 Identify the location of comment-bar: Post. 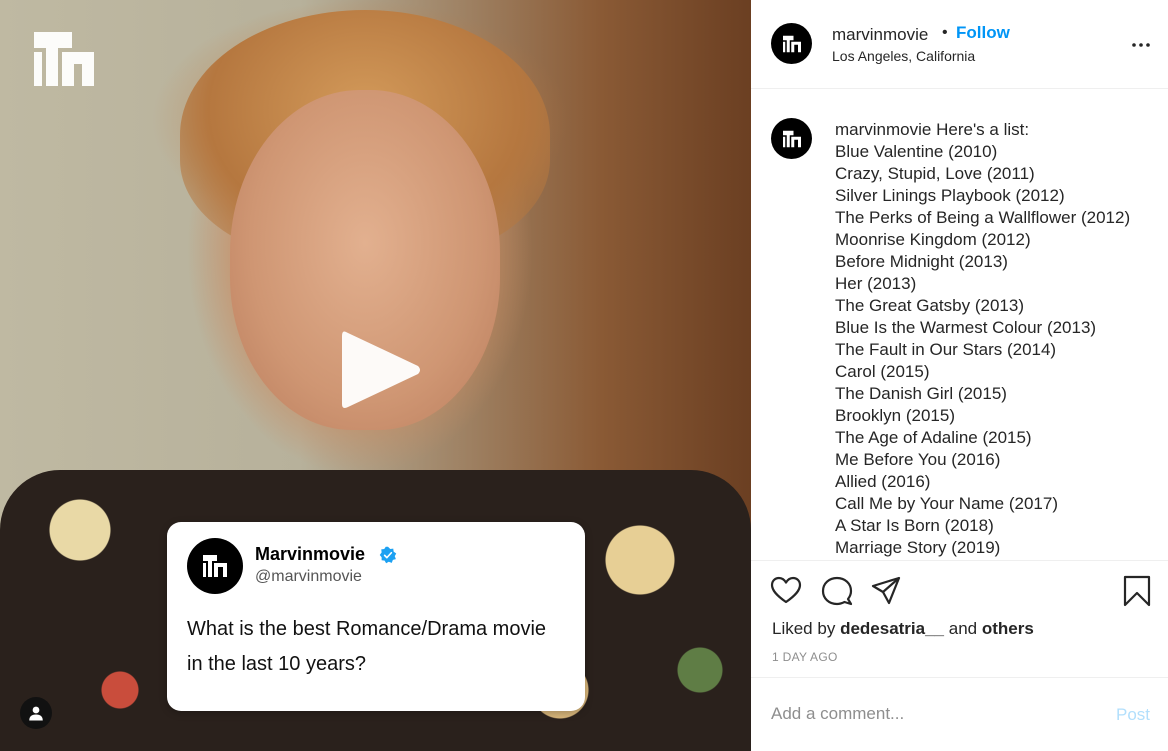
(959, 714).